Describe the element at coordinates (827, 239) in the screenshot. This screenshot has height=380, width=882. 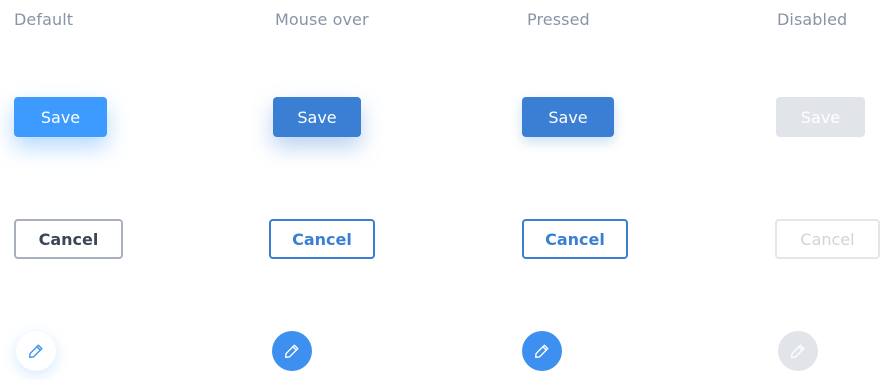
I see `cancel-button-disabled: Cancel` at that location.